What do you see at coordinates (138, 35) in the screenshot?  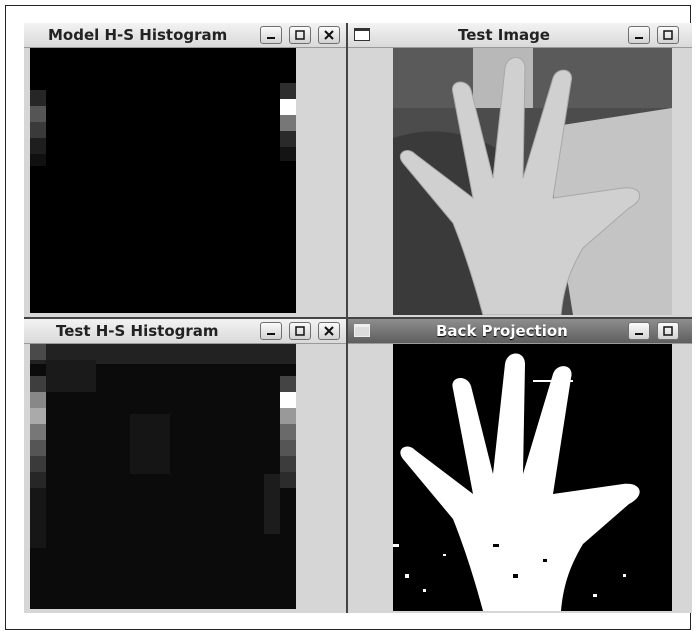 I see `window-title: Model H-S Histogram` at bounding box center [138, 35].